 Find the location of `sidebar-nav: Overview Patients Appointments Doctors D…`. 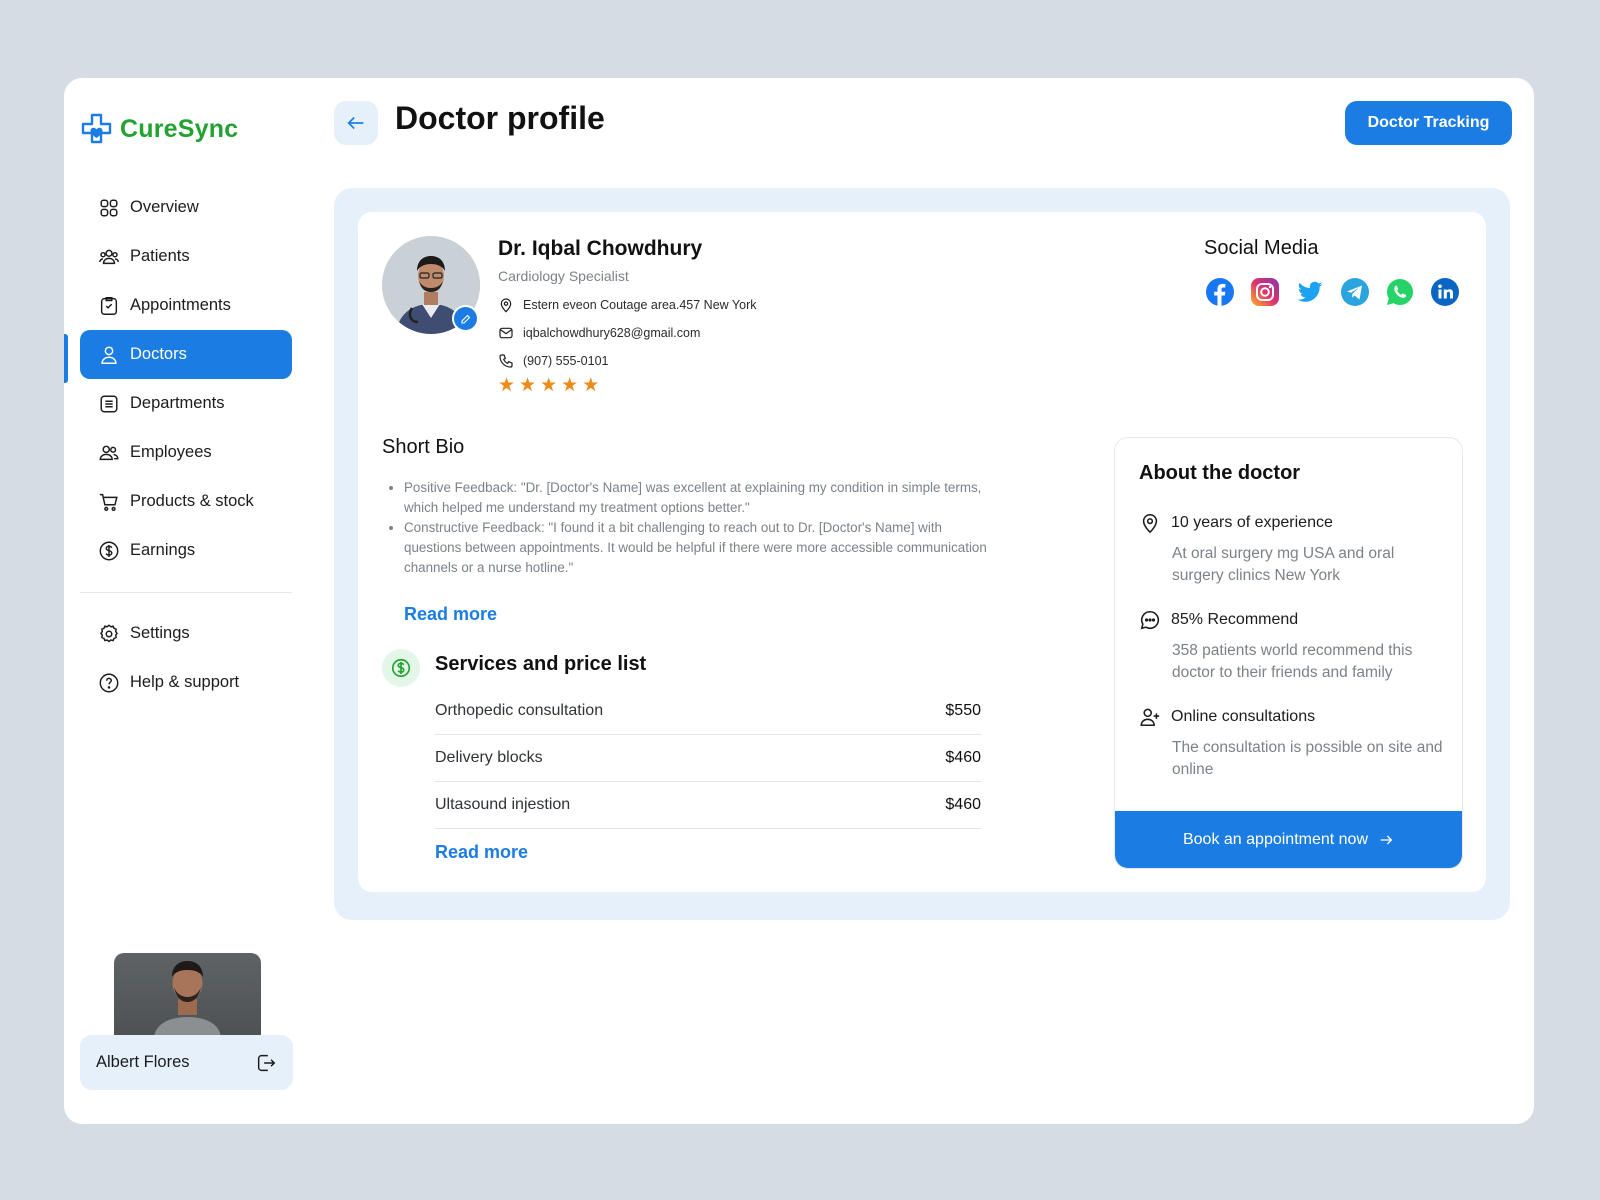

sidebar-nav: Overview Patients Appointments Doctors D… is located at coordinates (186, 445).